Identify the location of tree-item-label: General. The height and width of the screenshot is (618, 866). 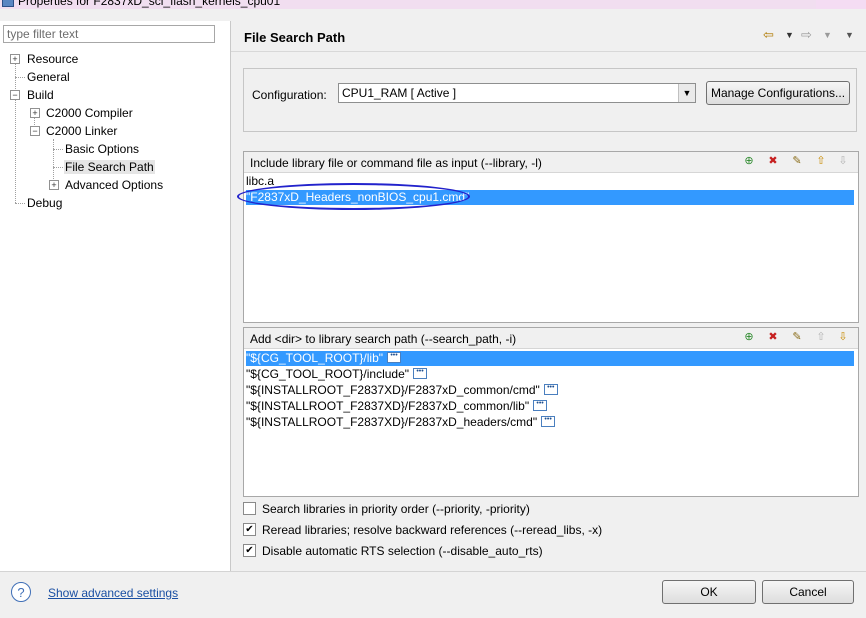
(48, 77).